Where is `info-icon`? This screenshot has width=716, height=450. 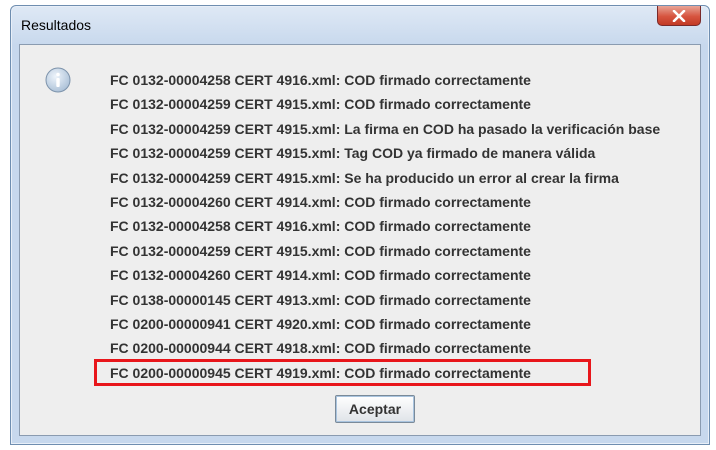
info-icon is located at coordinates (58, 80).